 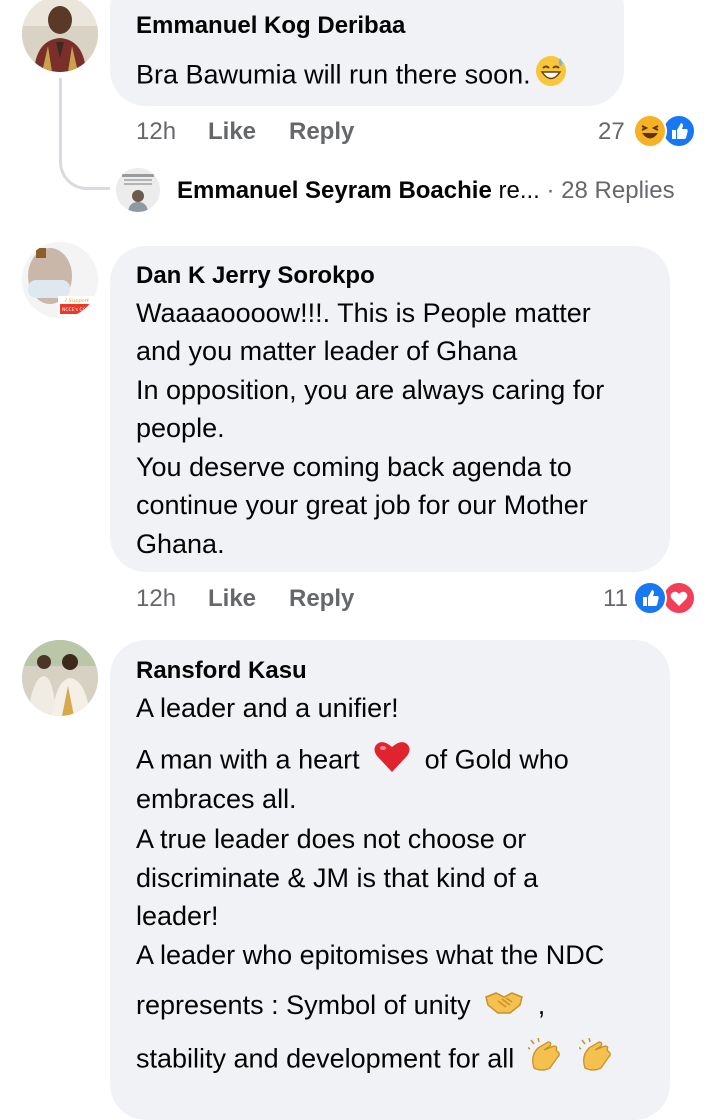 I want to click on comment-text-line: leader!, so click(x=177, y=916).